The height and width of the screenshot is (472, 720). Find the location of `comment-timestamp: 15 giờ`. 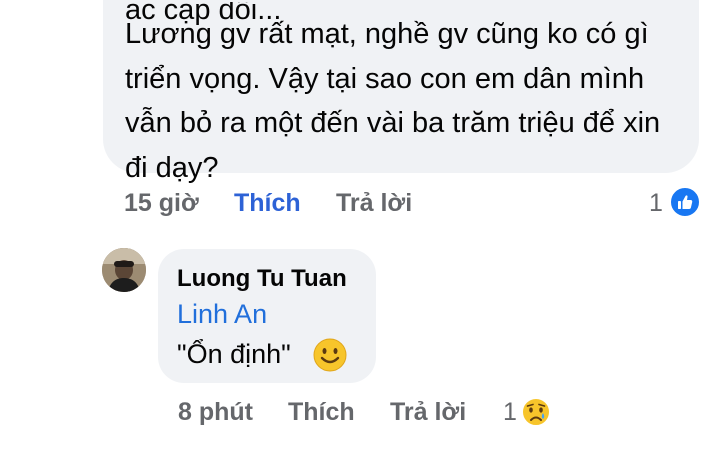

comment-timestamp: 15 giờ is located at coordinates (161, 203).